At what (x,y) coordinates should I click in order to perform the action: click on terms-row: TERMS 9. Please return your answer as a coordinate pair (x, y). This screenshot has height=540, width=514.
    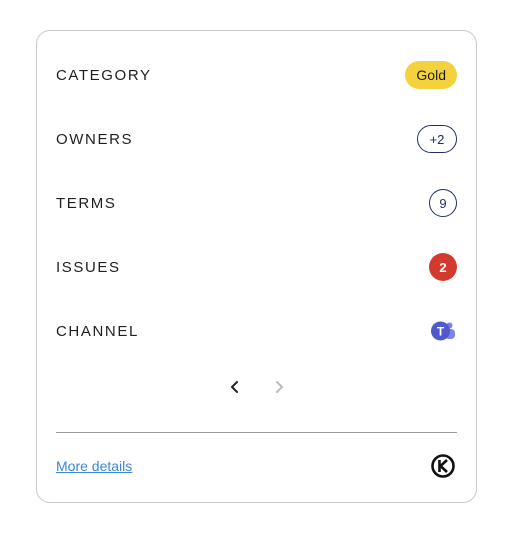
    Looking at the image, I should click on (256, 203).